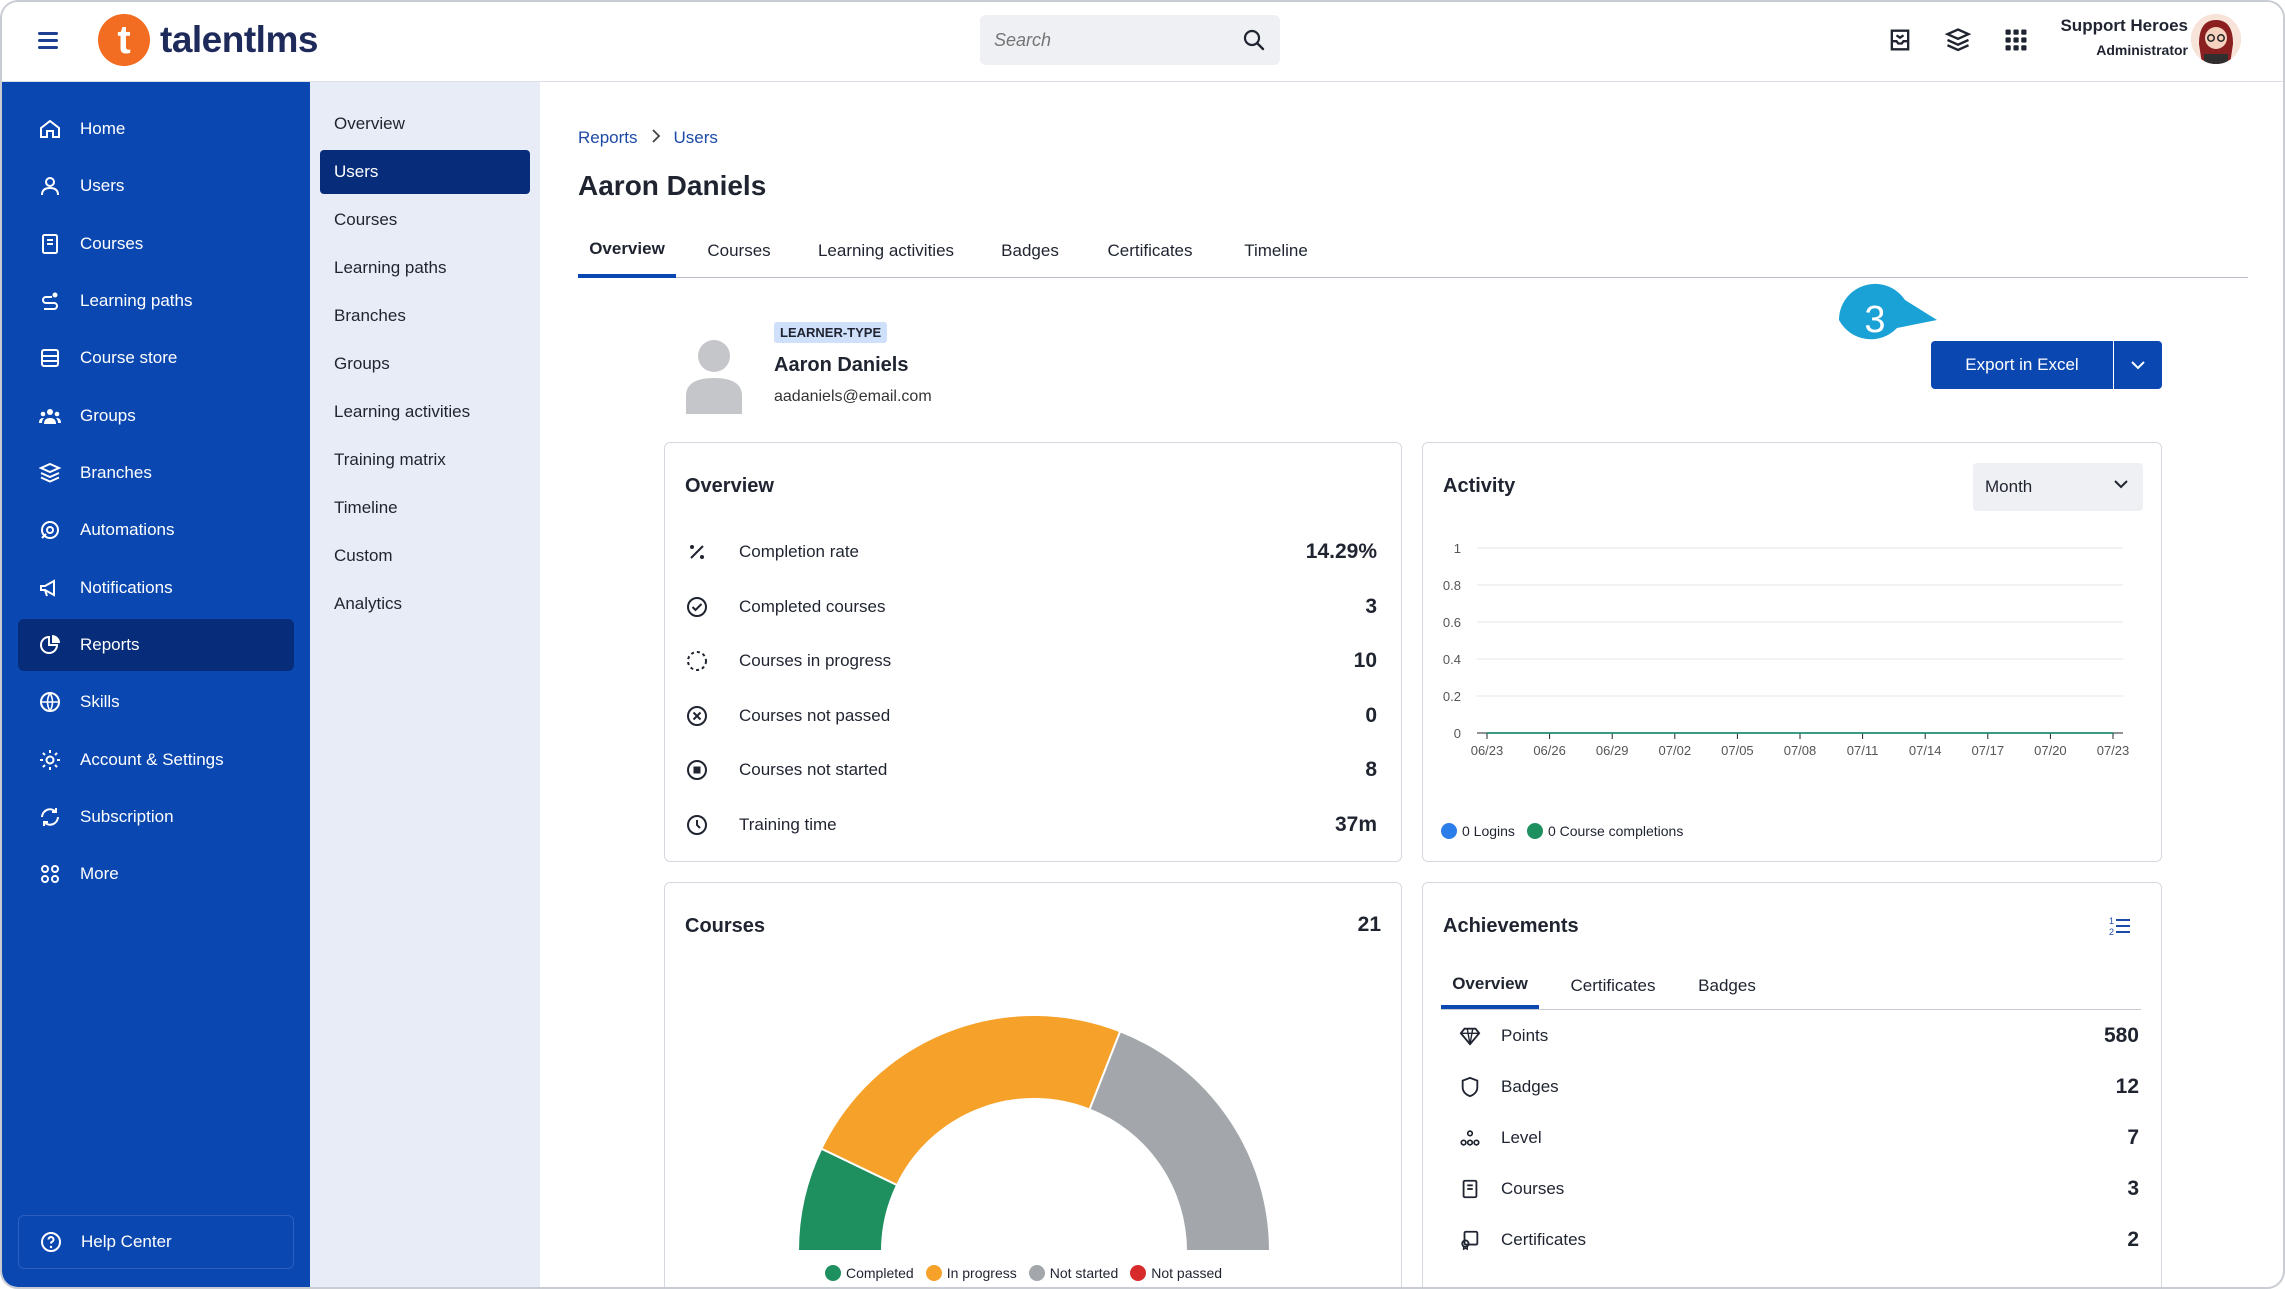 This screenshot has width=2285, height=1289. I want to click on user-icon, so click(50, 186).